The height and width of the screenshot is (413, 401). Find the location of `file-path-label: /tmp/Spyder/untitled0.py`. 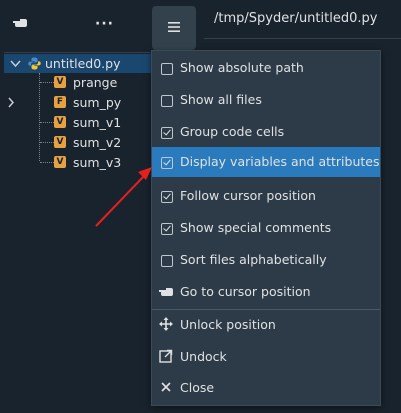

file-path-label: /tmp/Spyder/untitled0.py is located at coordinates (296, 18).